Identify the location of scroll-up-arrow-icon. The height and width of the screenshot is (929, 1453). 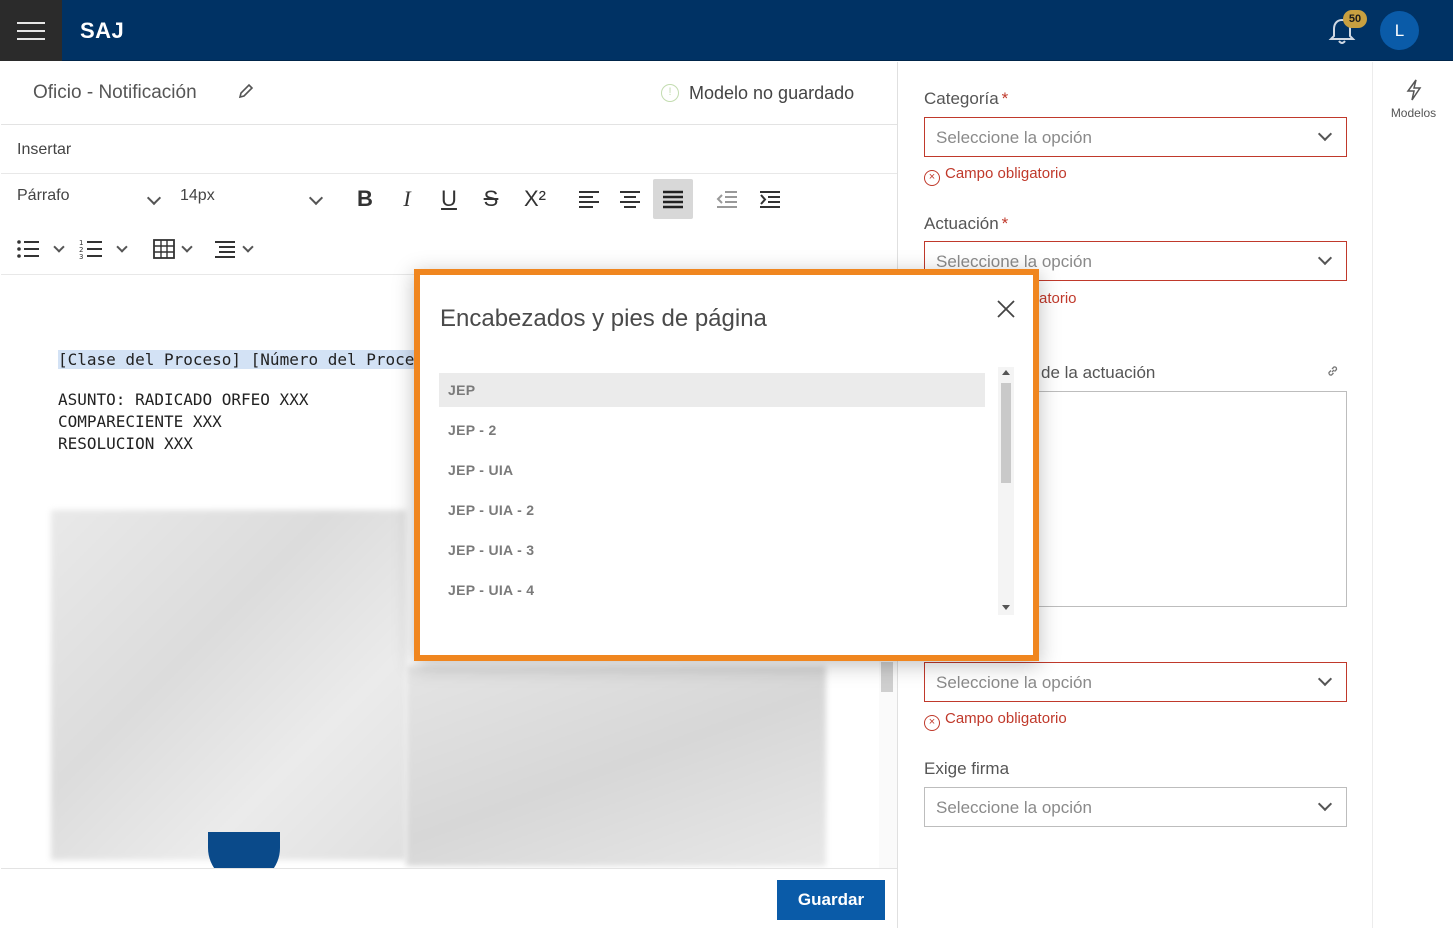
(1006, 372).